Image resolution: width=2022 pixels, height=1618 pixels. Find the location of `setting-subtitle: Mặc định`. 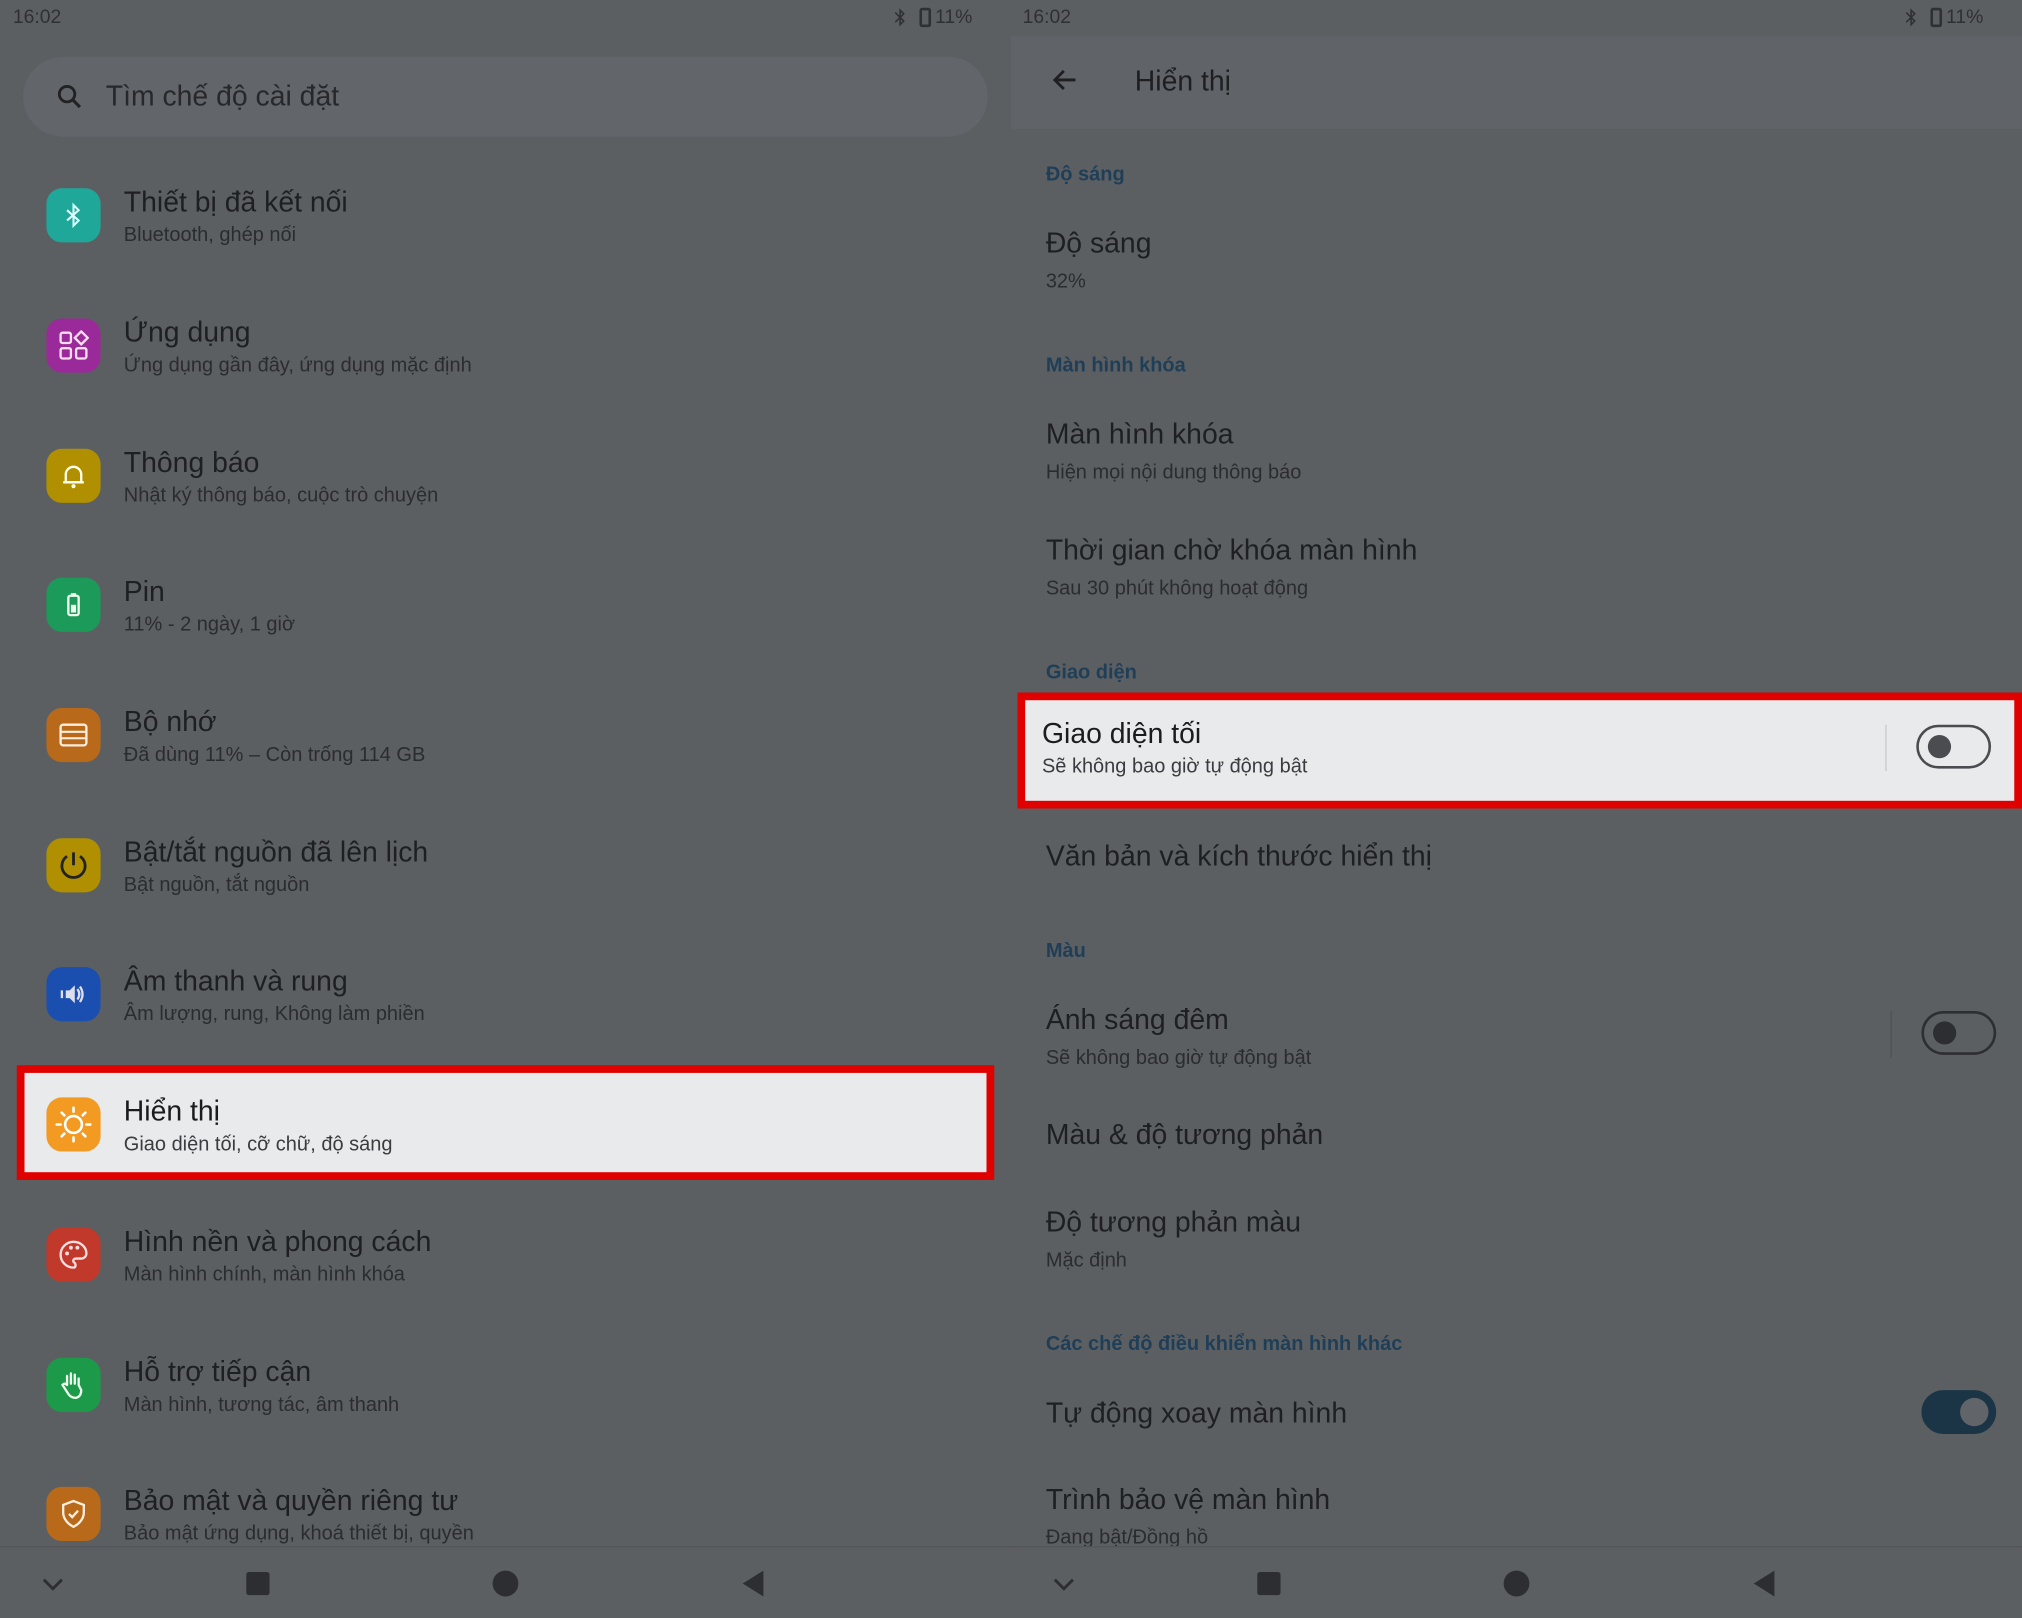

setting-subtitle: Mặc định is located at coordinates (1086, 1260).